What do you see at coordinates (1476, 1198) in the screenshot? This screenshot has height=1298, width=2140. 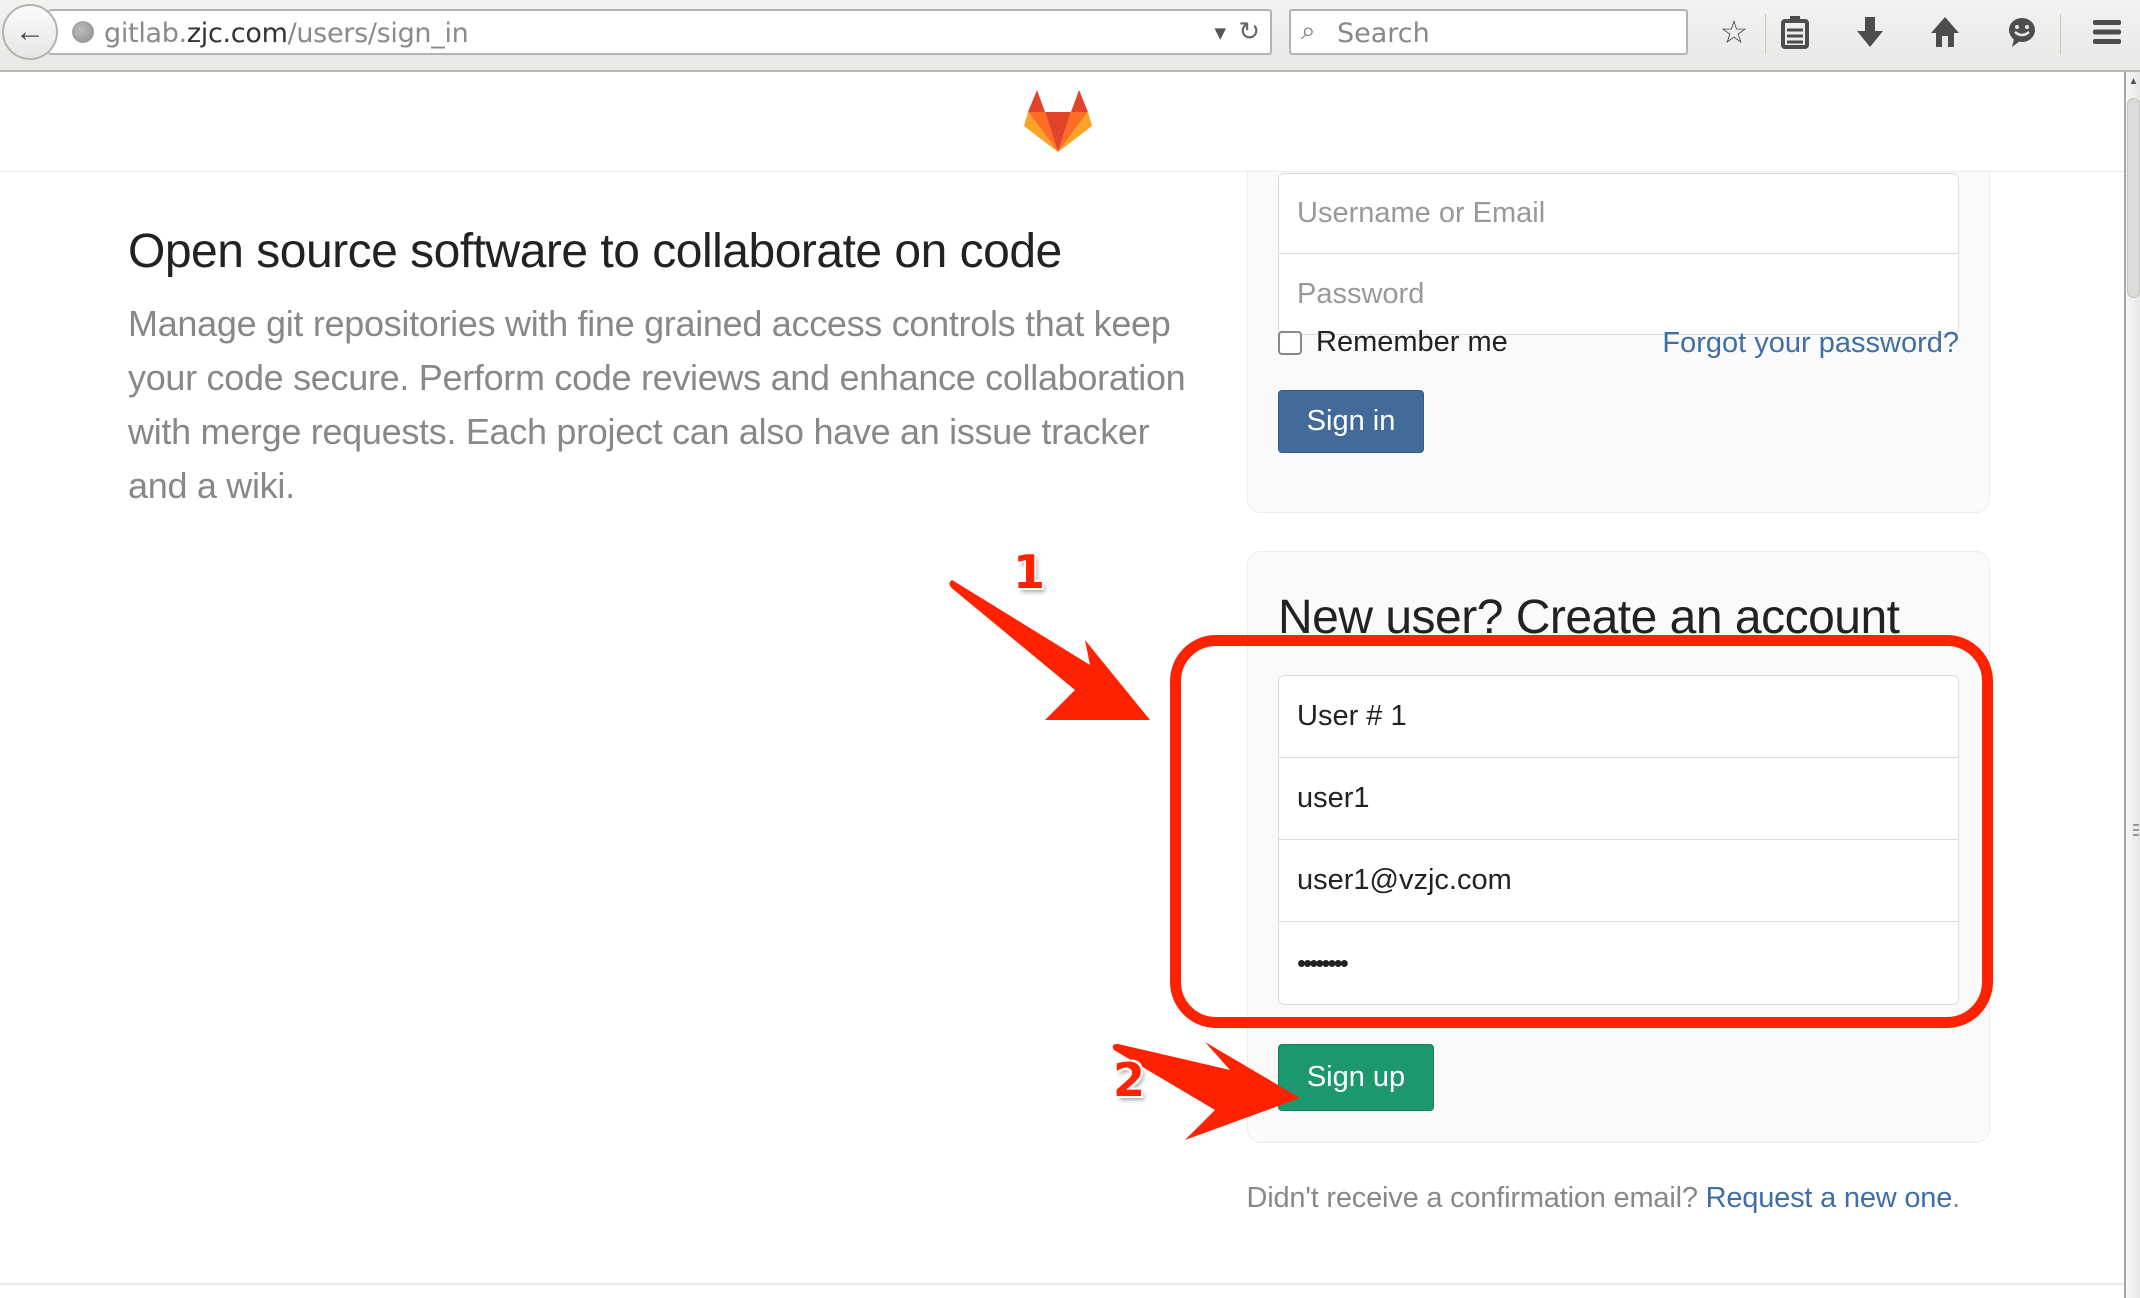 I see `confirmation-text: Didn't receive a confirmation email?` at bounding box center [1476, 1198].